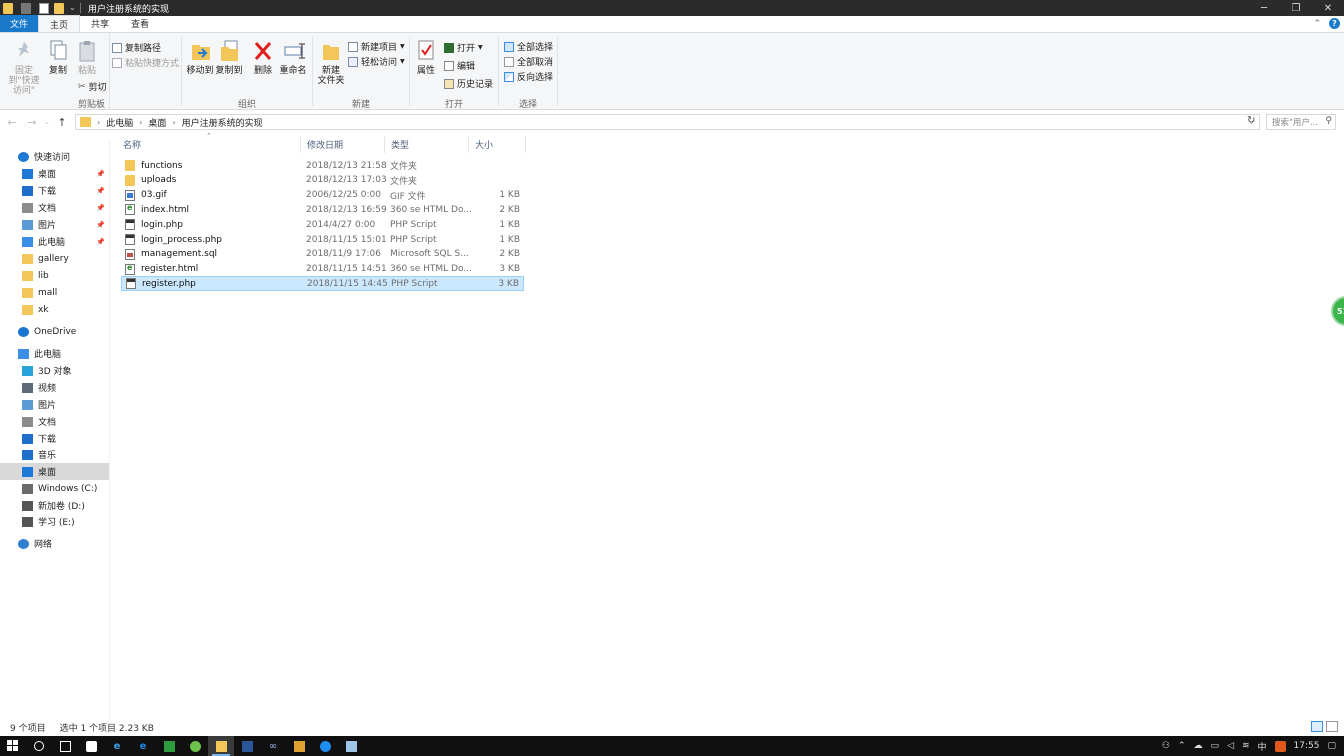 The height and width of the screenshot is (756, 1344). I want to click on notepad-icon, so click(351, 746).